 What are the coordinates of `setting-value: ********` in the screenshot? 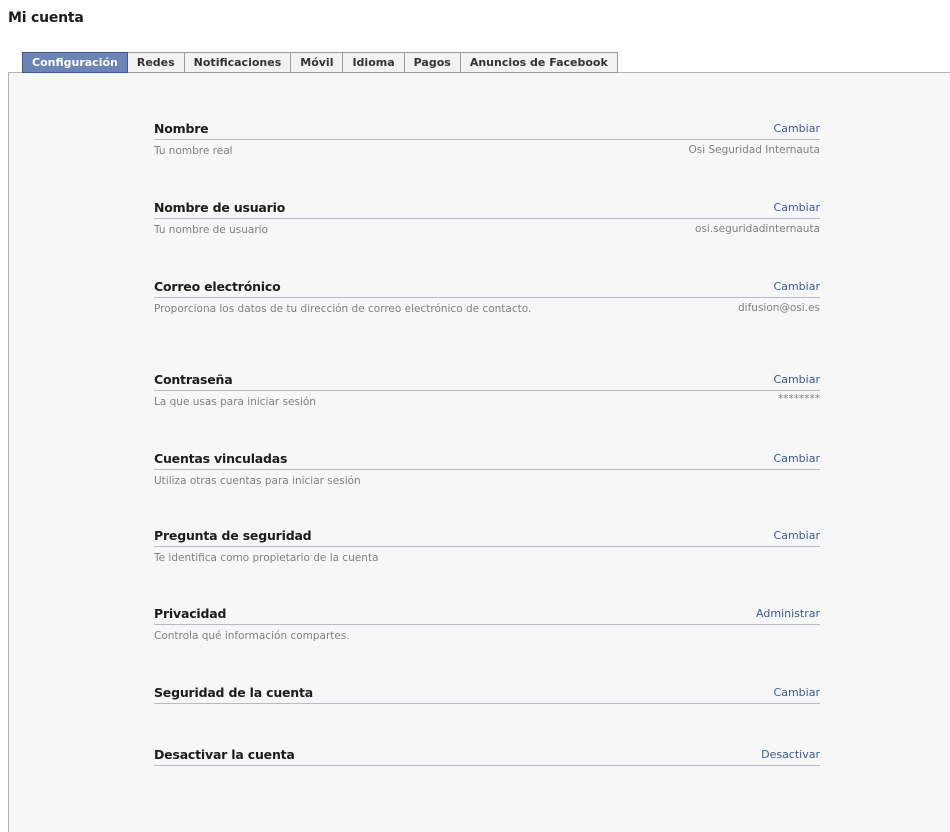 It's located at (799, 399).